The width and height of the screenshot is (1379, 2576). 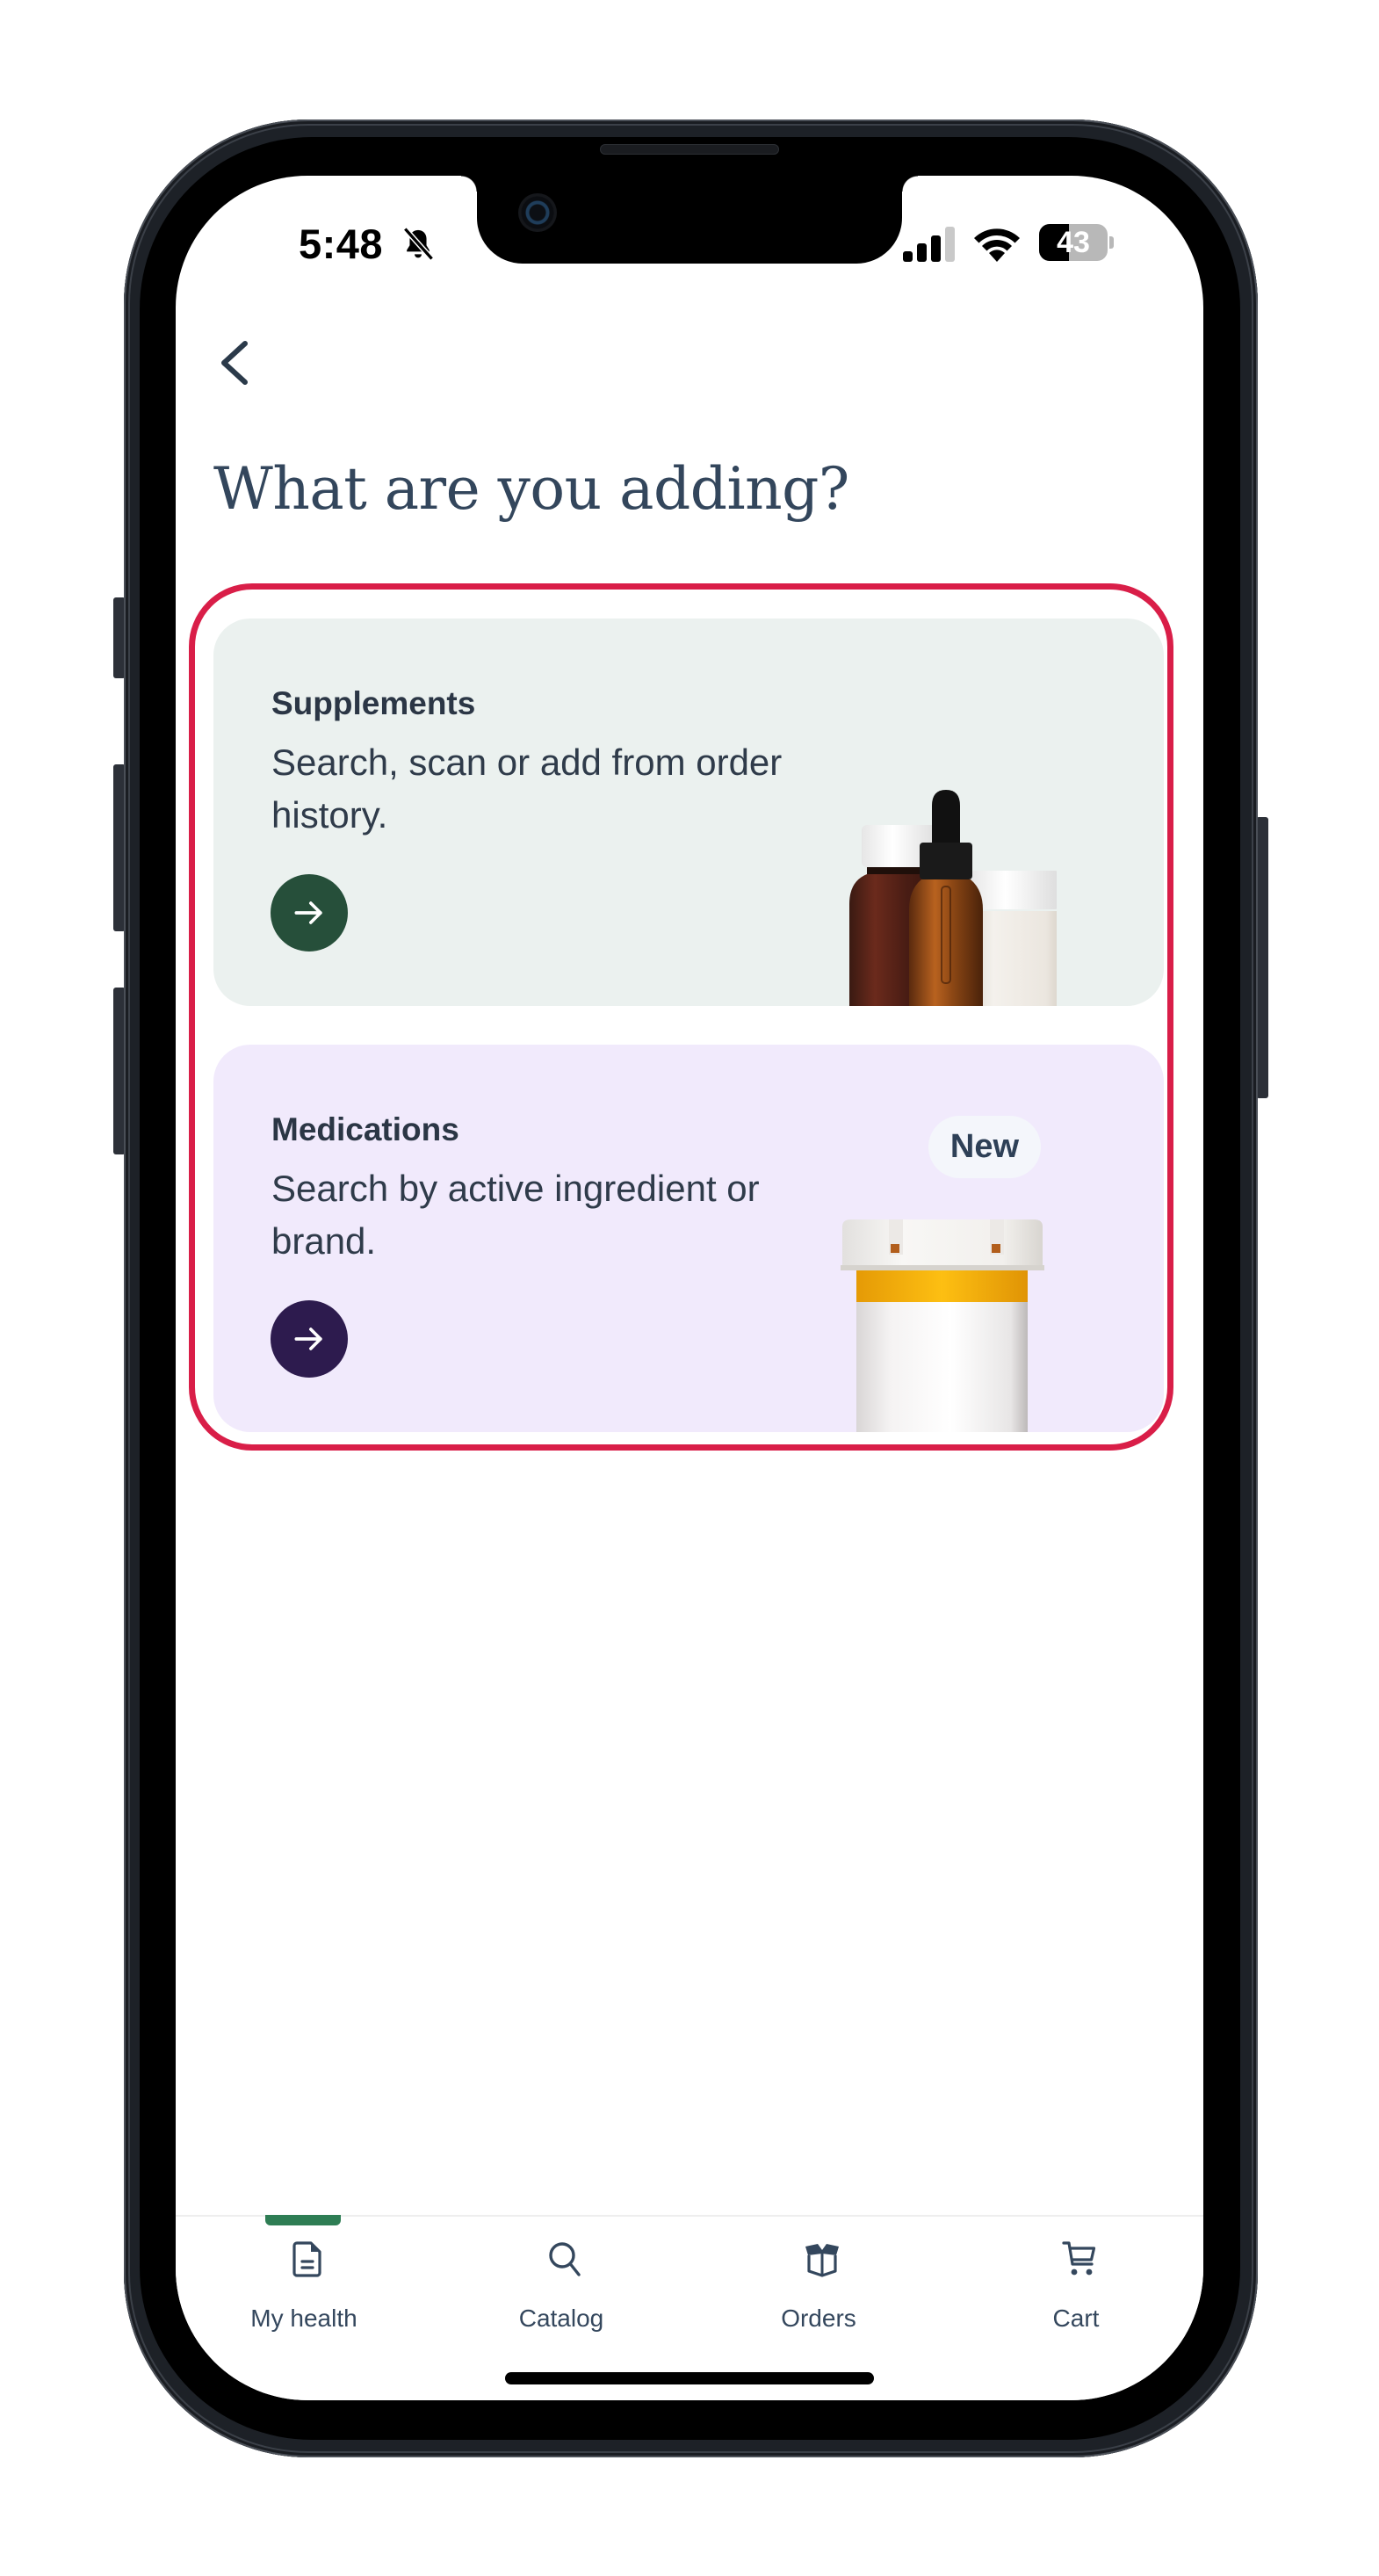 I want to click on battery-icon: 43, so click(x=1073, y=242).